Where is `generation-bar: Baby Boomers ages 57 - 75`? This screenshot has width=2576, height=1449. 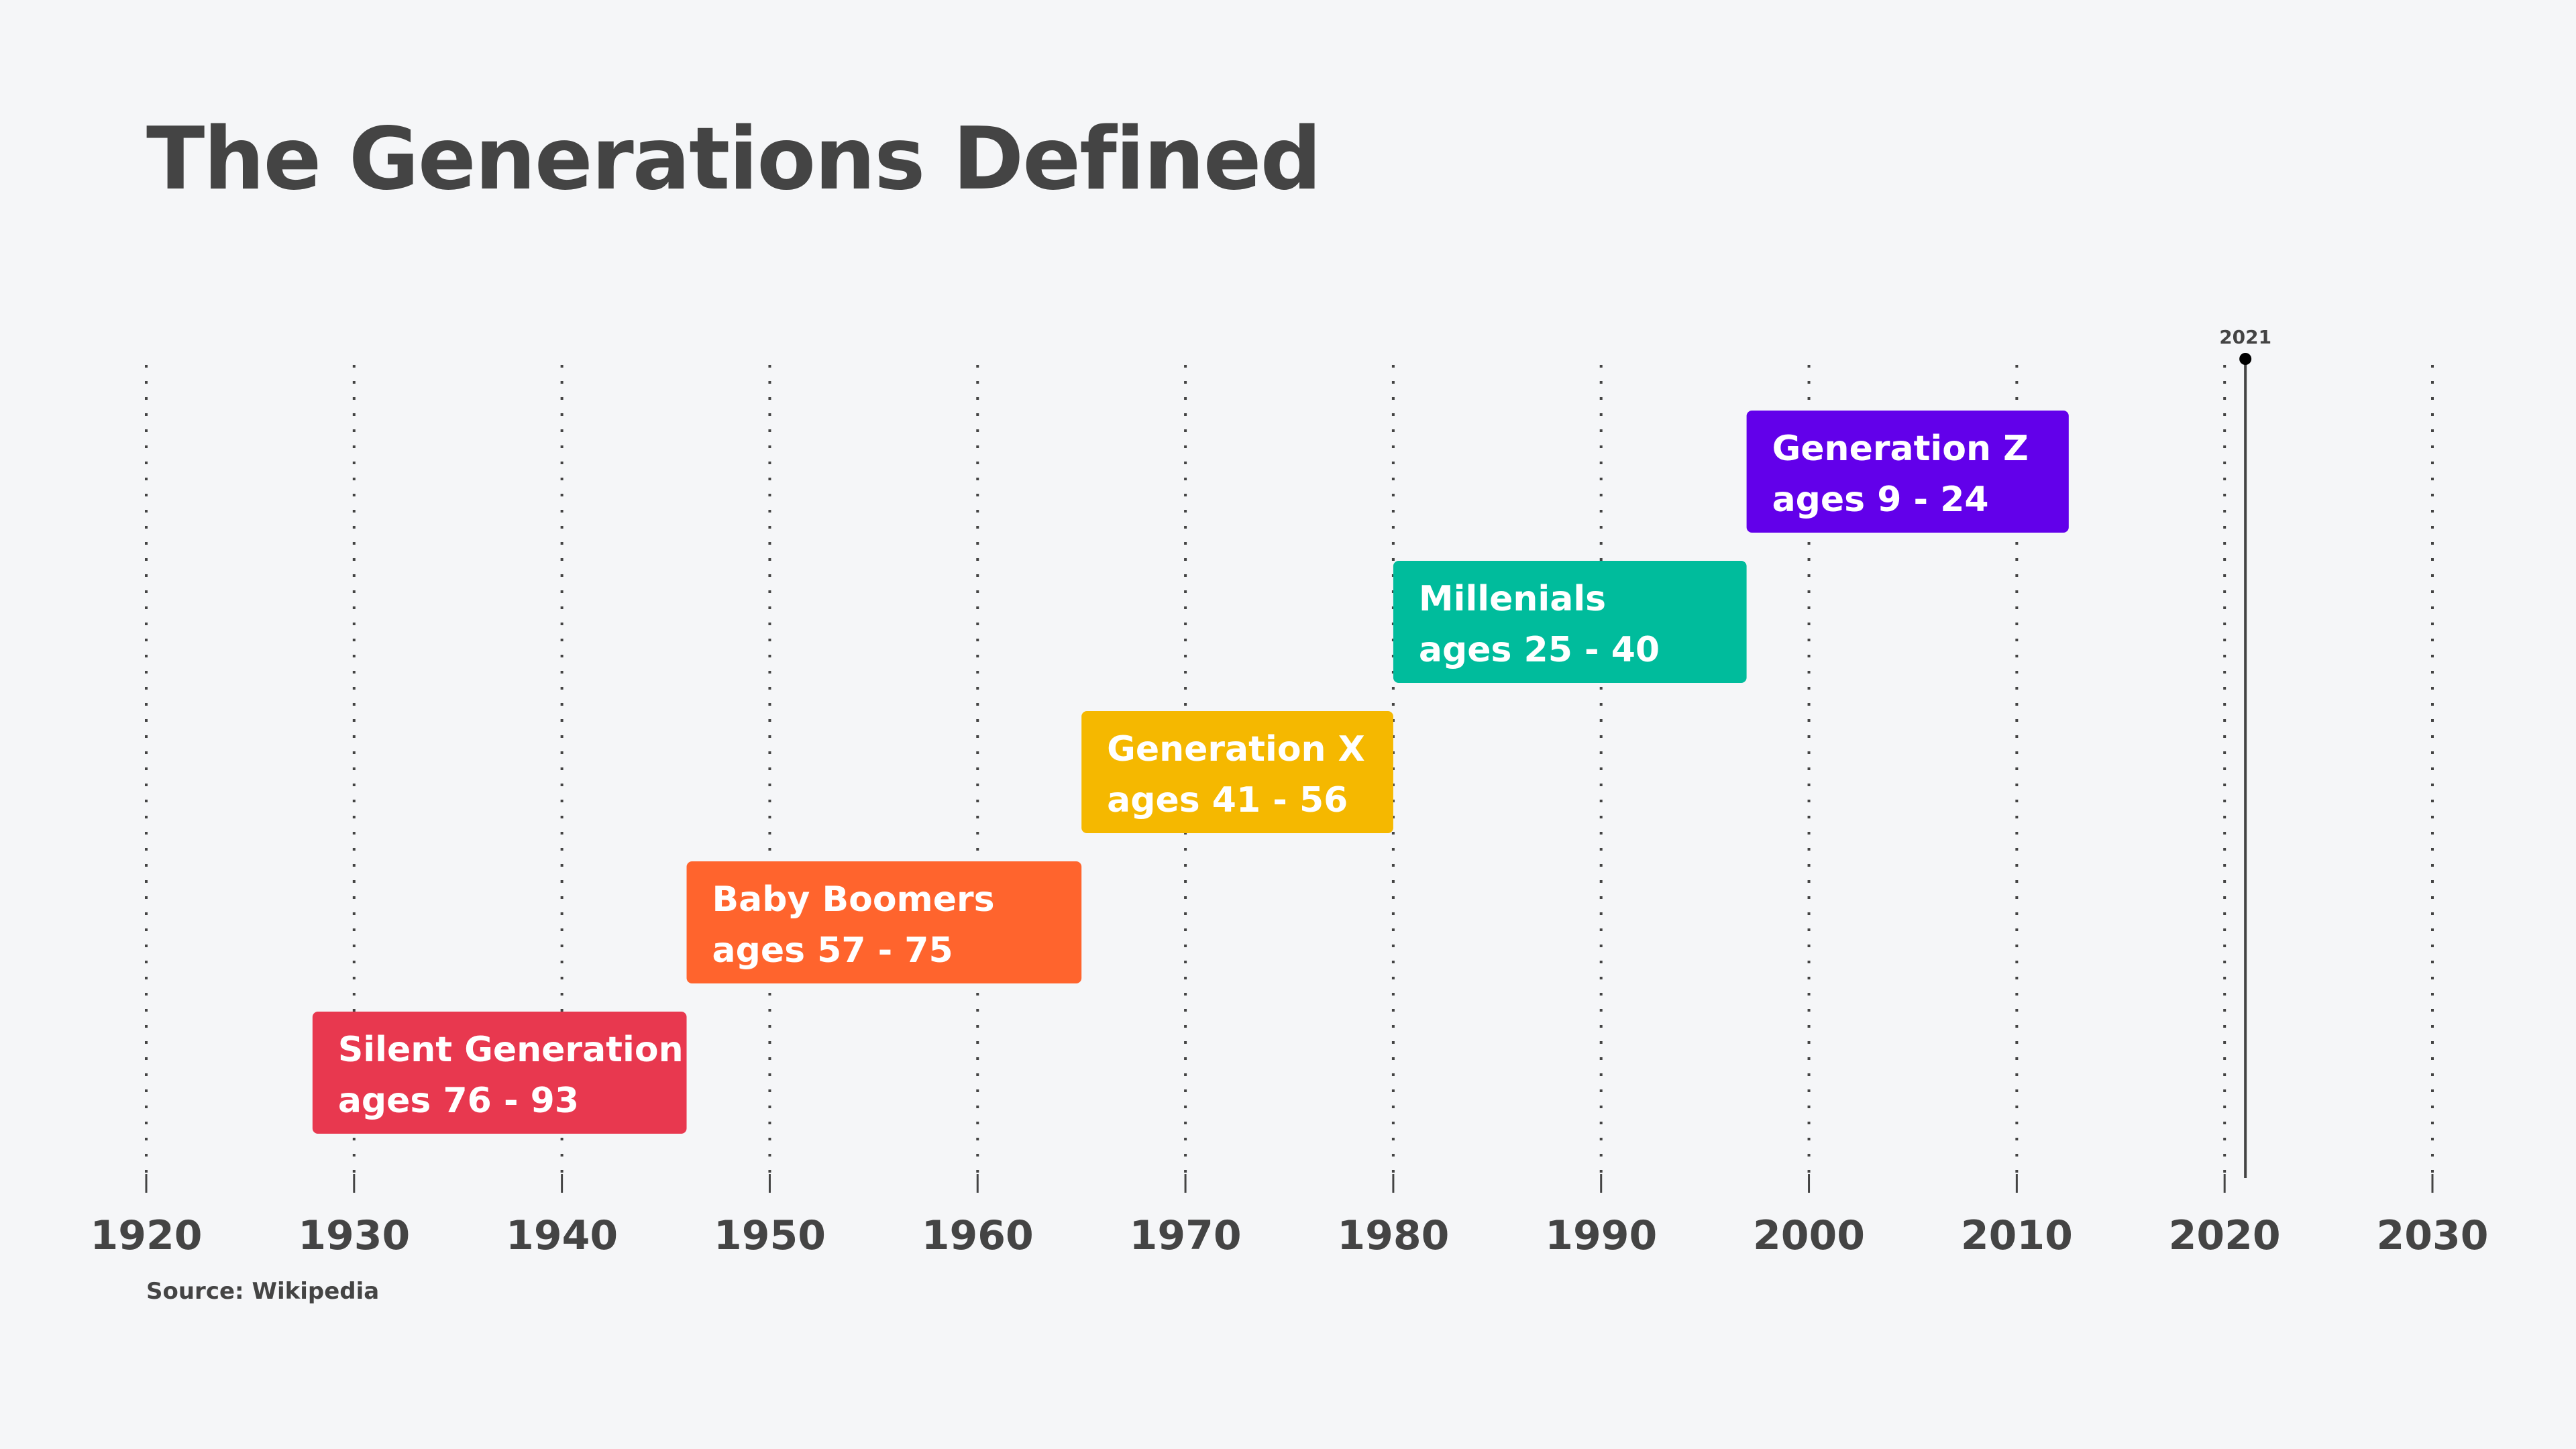 generation-bar: Baby Boomers ages 57 - 75 is located at coordinates (884, 922).